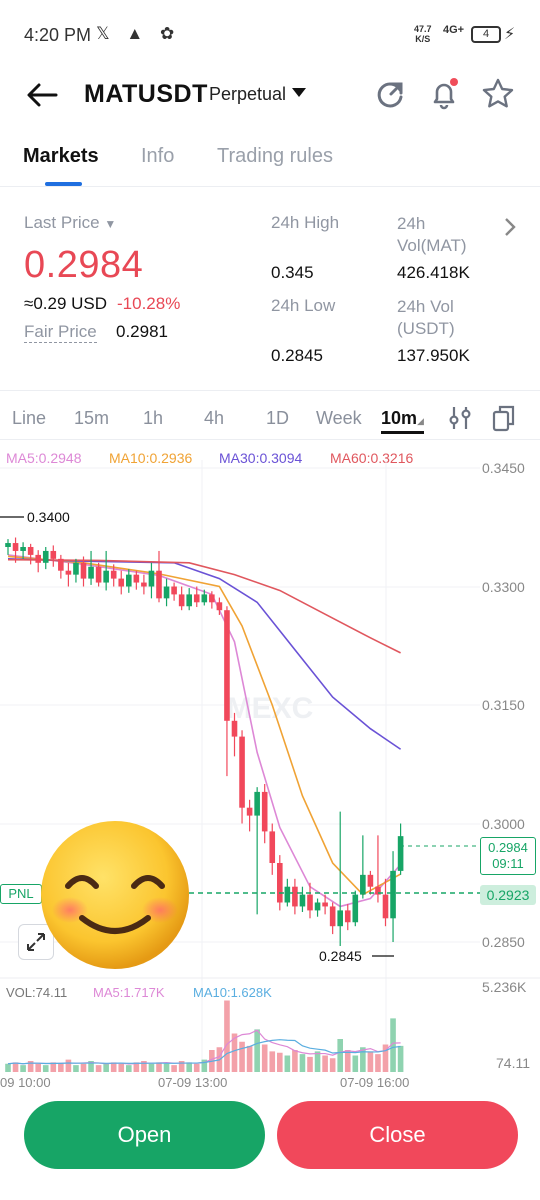  Describe the element at coordinates (61, 156) in the screenshot. I see `tab-markets: Markets` at that location.